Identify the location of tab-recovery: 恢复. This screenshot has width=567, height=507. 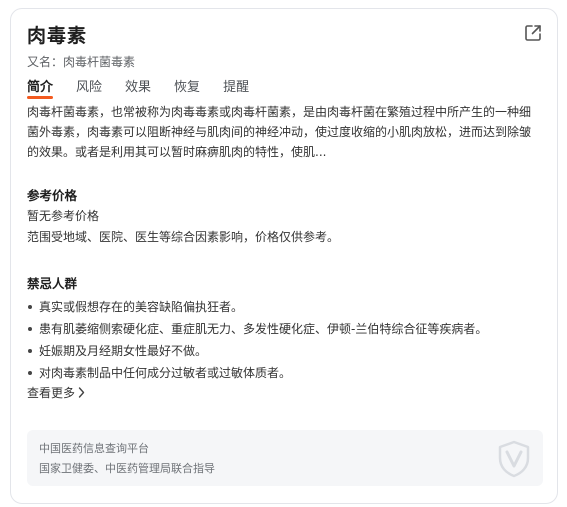
(187, 85).